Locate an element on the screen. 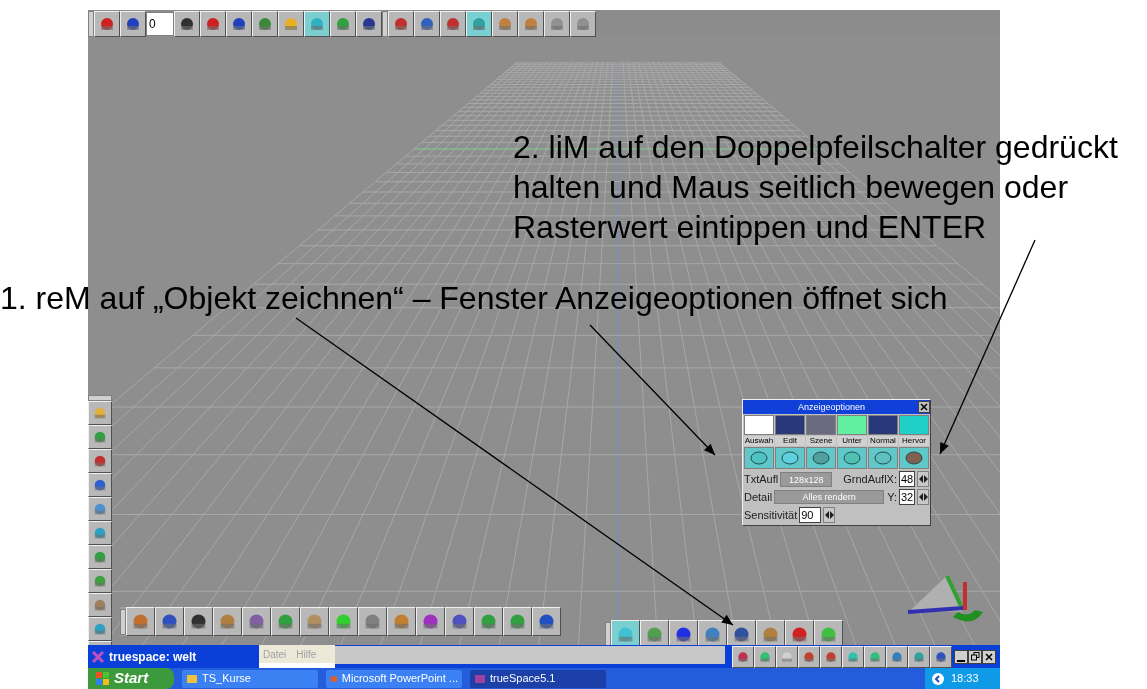 The width and height of the screenshot is (1147, 689). tool-icon is located at coordinates (919, 656).